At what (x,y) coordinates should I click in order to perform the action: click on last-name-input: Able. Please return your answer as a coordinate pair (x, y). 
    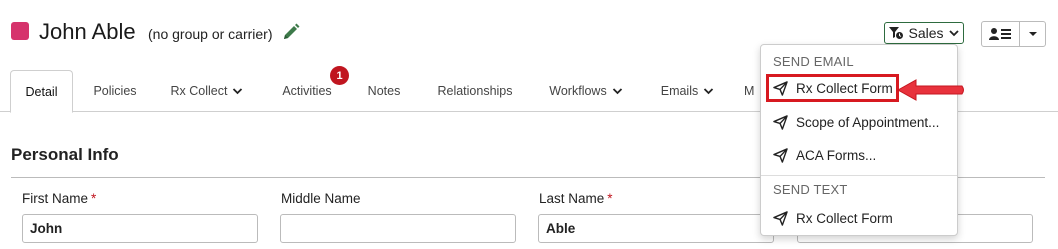
    Looking at the image, I should click on (656, 228).